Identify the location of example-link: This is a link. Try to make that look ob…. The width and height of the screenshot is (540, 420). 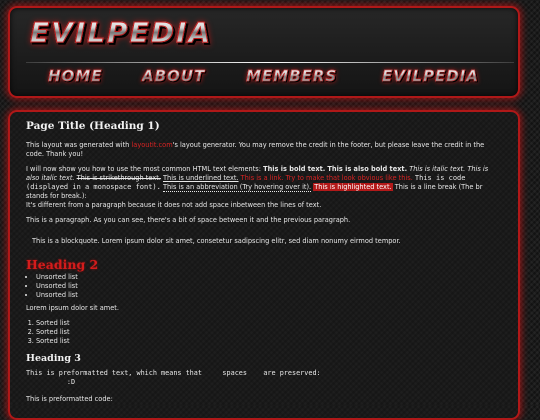
(327, 178).